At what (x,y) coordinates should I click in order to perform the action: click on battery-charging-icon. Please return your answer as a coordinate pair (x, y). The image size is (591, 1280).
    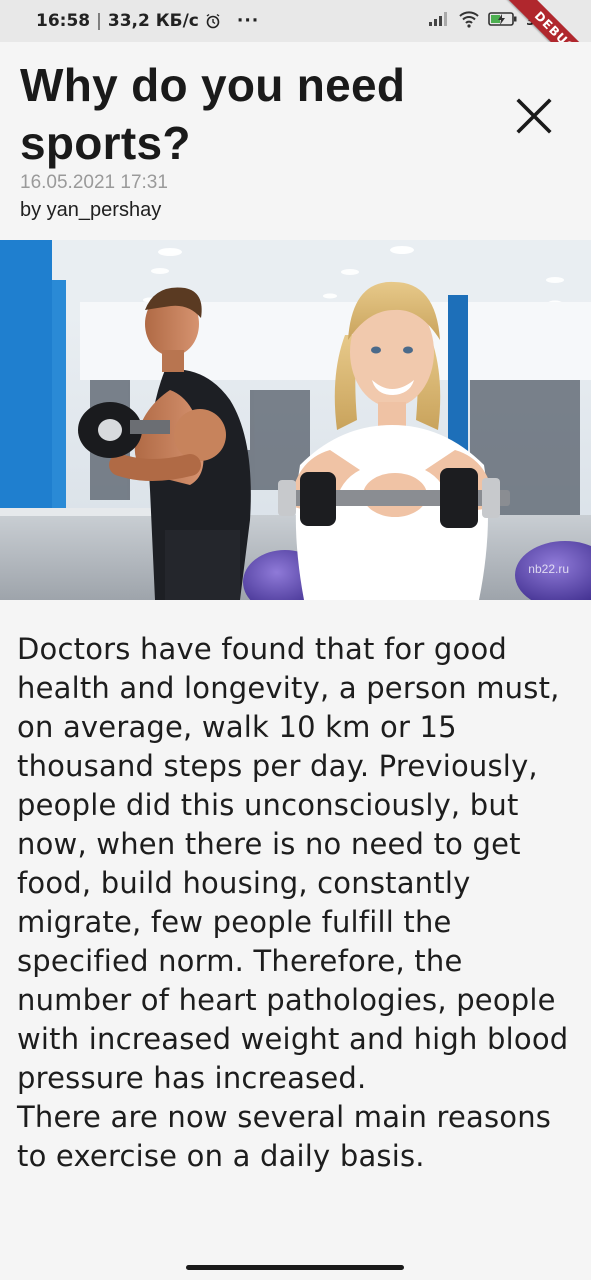
    Looking at the image, I should click on (503, 21).